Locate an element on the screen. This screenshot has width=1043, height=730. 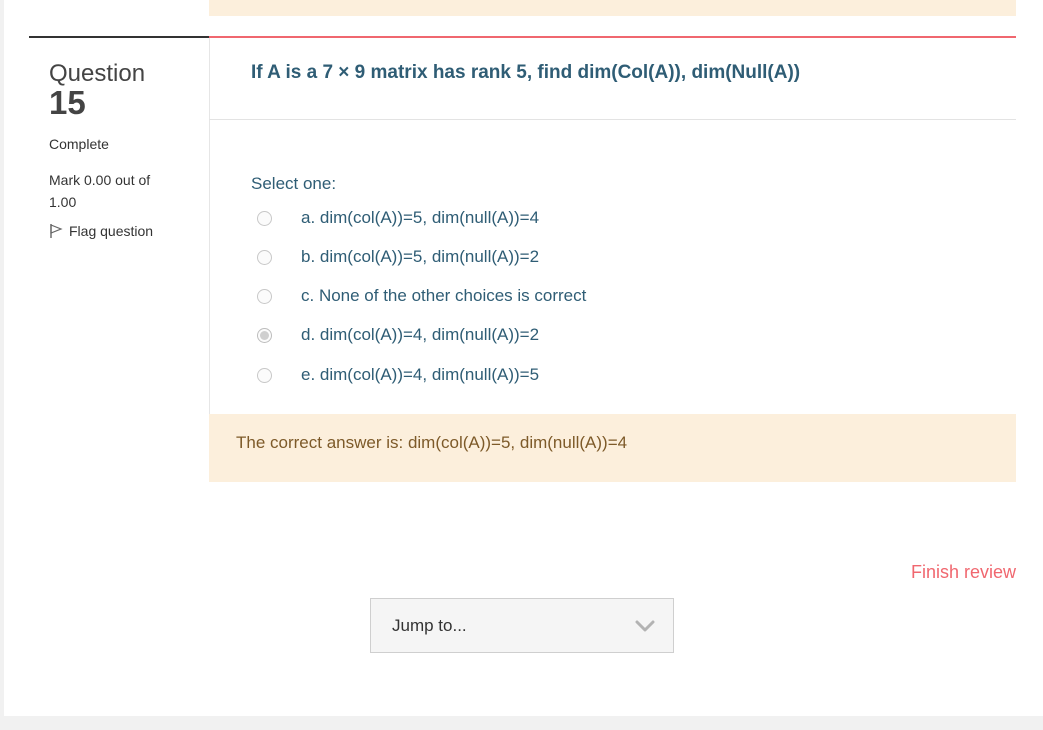
option-label-d: d. dim(col(A))=4, dim(null(A))=2 is located at coordinates (420, 335).